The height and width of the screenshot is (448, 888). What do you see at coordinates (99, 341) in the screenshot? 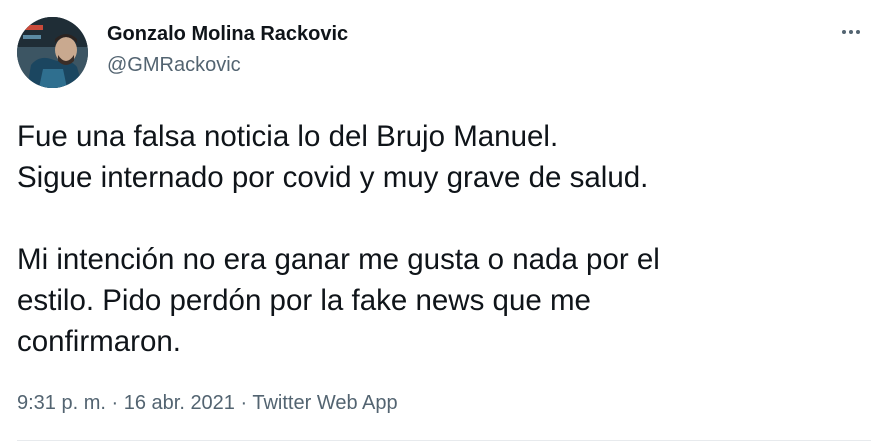
I see `tweet-line: confirmaron.` at bounding box center [99, 341].